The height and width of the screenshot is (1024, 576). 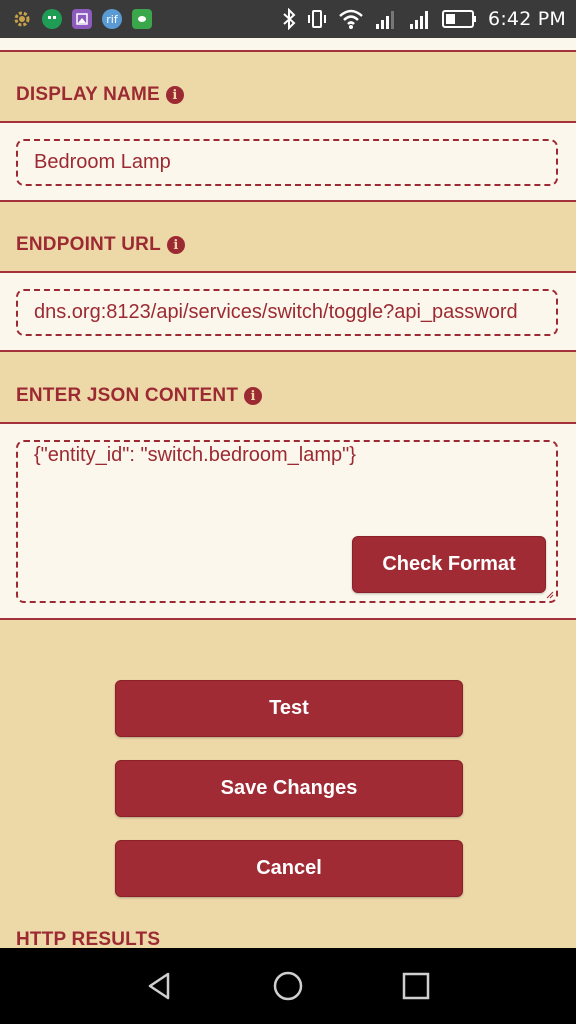 What do you see at coordinates (22, 19) in the screenshot?
I see `tasker-gear-icon` at bounding box center [22, 19].